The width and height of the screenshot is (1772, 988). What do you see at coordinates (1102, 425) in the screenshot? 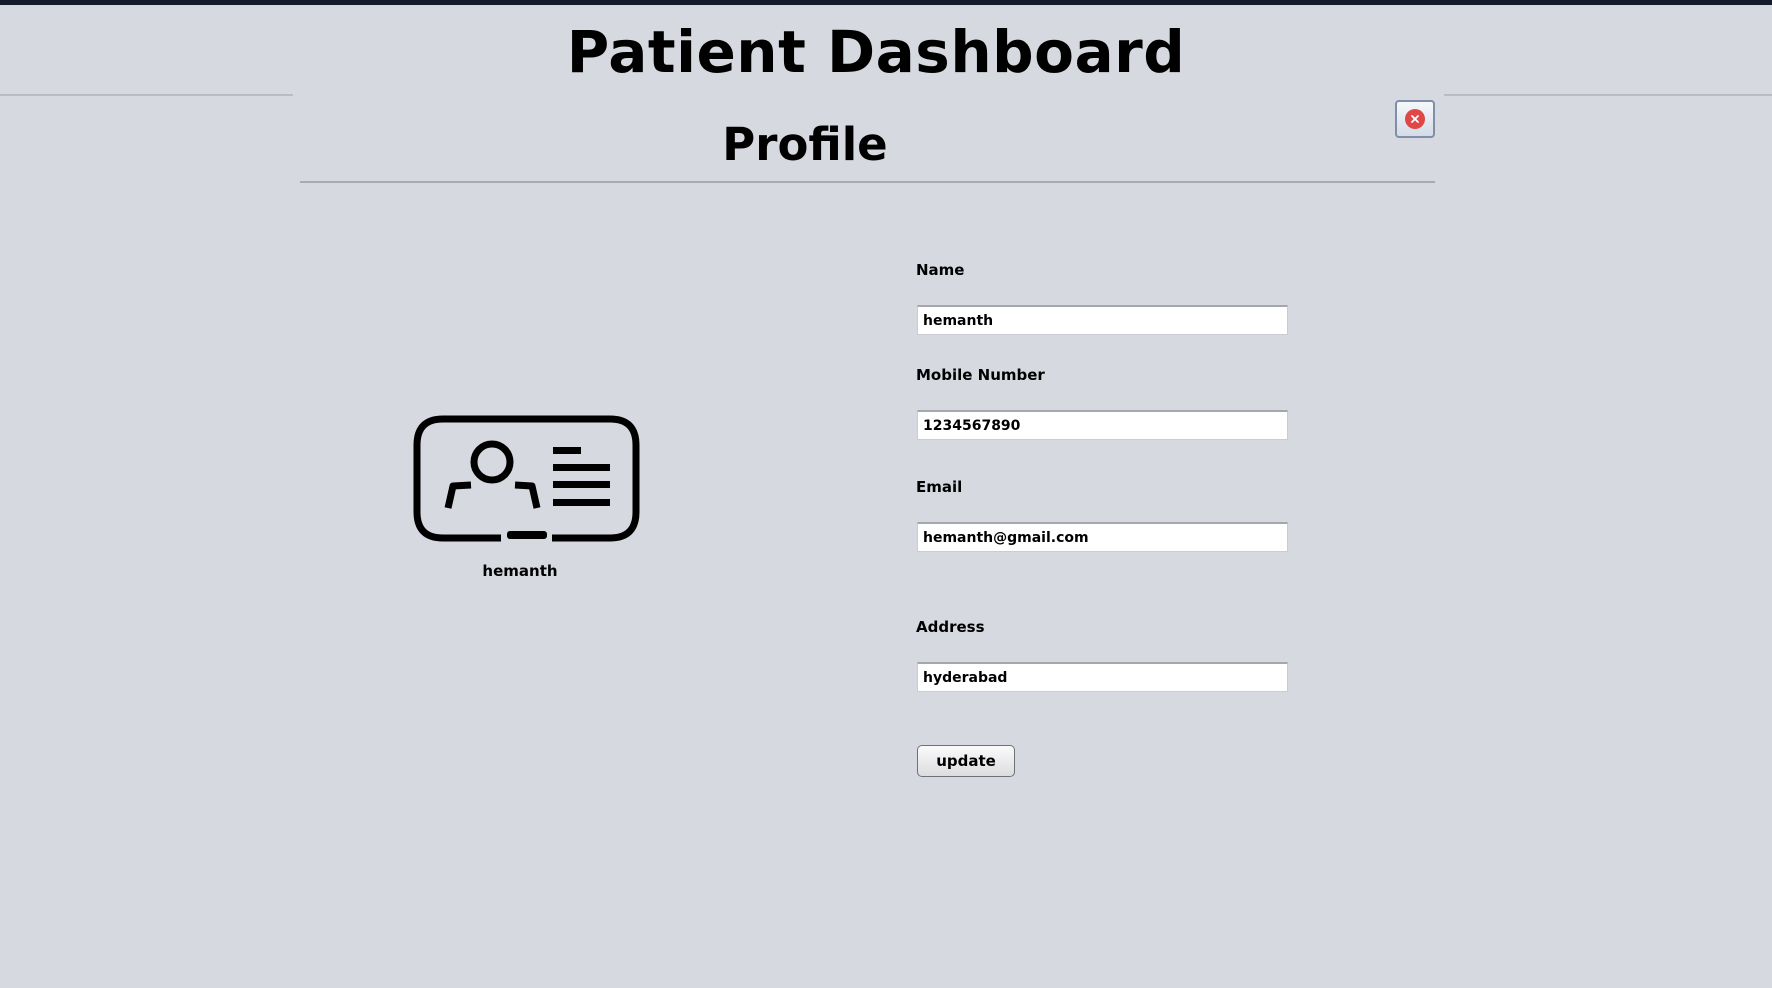
I see `mobile-number-field` at bounding box center [1102, 425].